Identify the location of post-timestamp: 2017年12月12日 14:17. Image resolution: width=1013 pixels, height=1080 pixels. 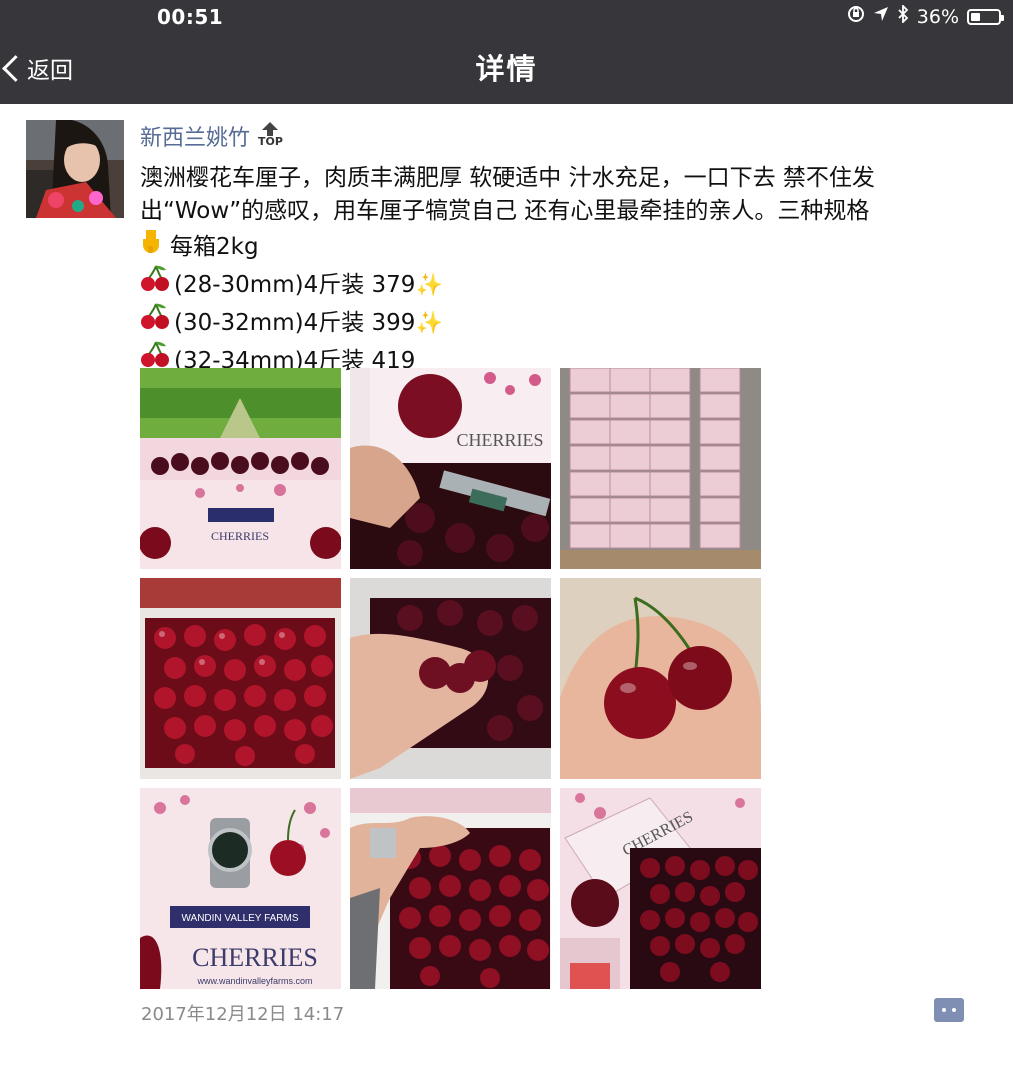
(243, 1014).